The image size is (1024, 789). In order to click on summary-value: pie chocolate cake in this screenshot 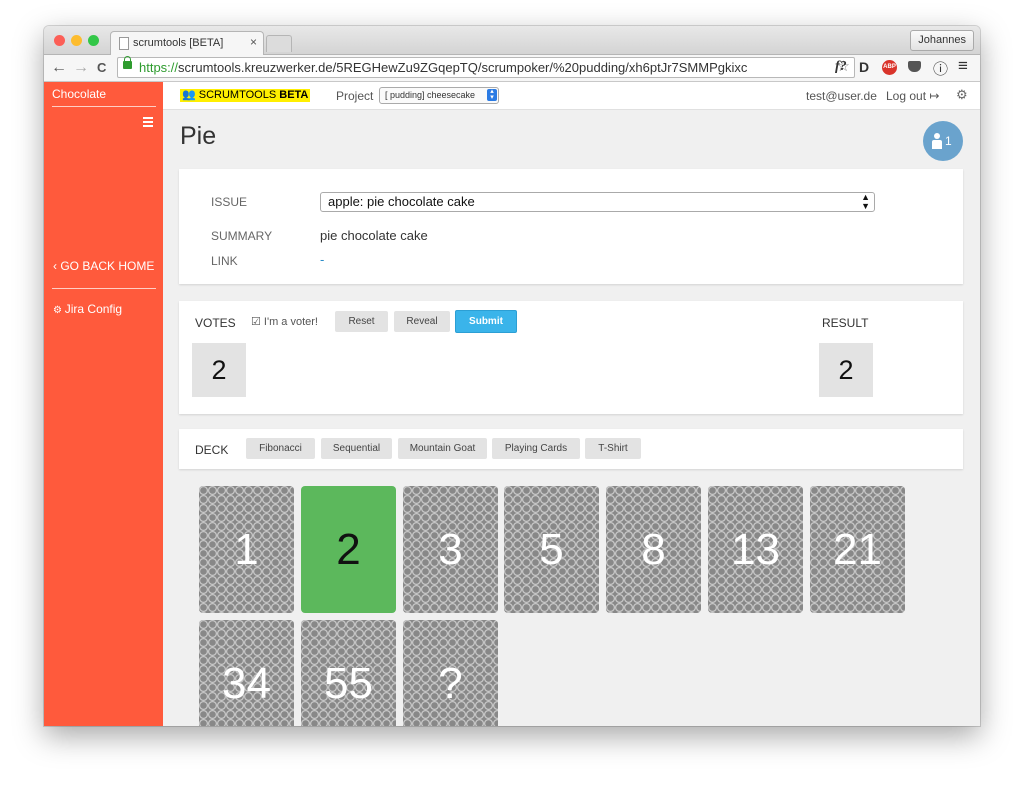, I will do `click(374, 235)`.